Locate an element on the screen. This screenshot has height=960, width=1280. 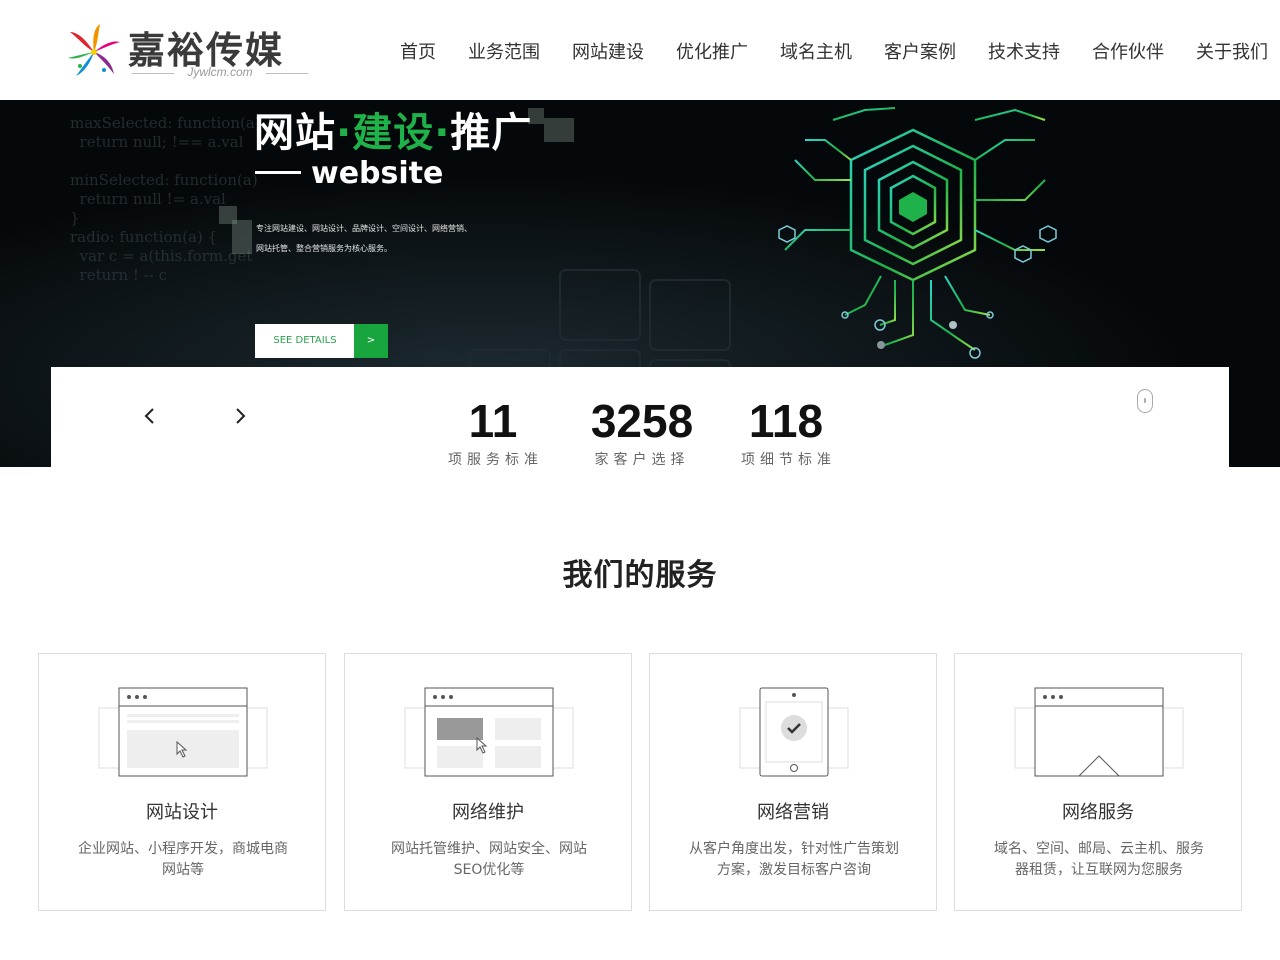
service-card-desc: 网站托管维护、网站安全、网站SEO优化等 is located at coordinates (489, 859).